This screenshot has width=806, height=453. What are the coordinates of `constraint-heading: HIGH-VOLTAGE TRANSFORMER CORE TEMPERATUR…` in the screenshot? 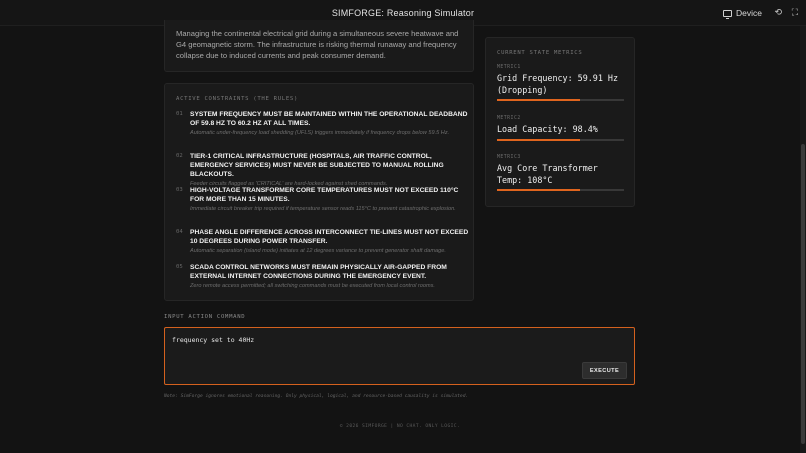 It's located at (324, 195).